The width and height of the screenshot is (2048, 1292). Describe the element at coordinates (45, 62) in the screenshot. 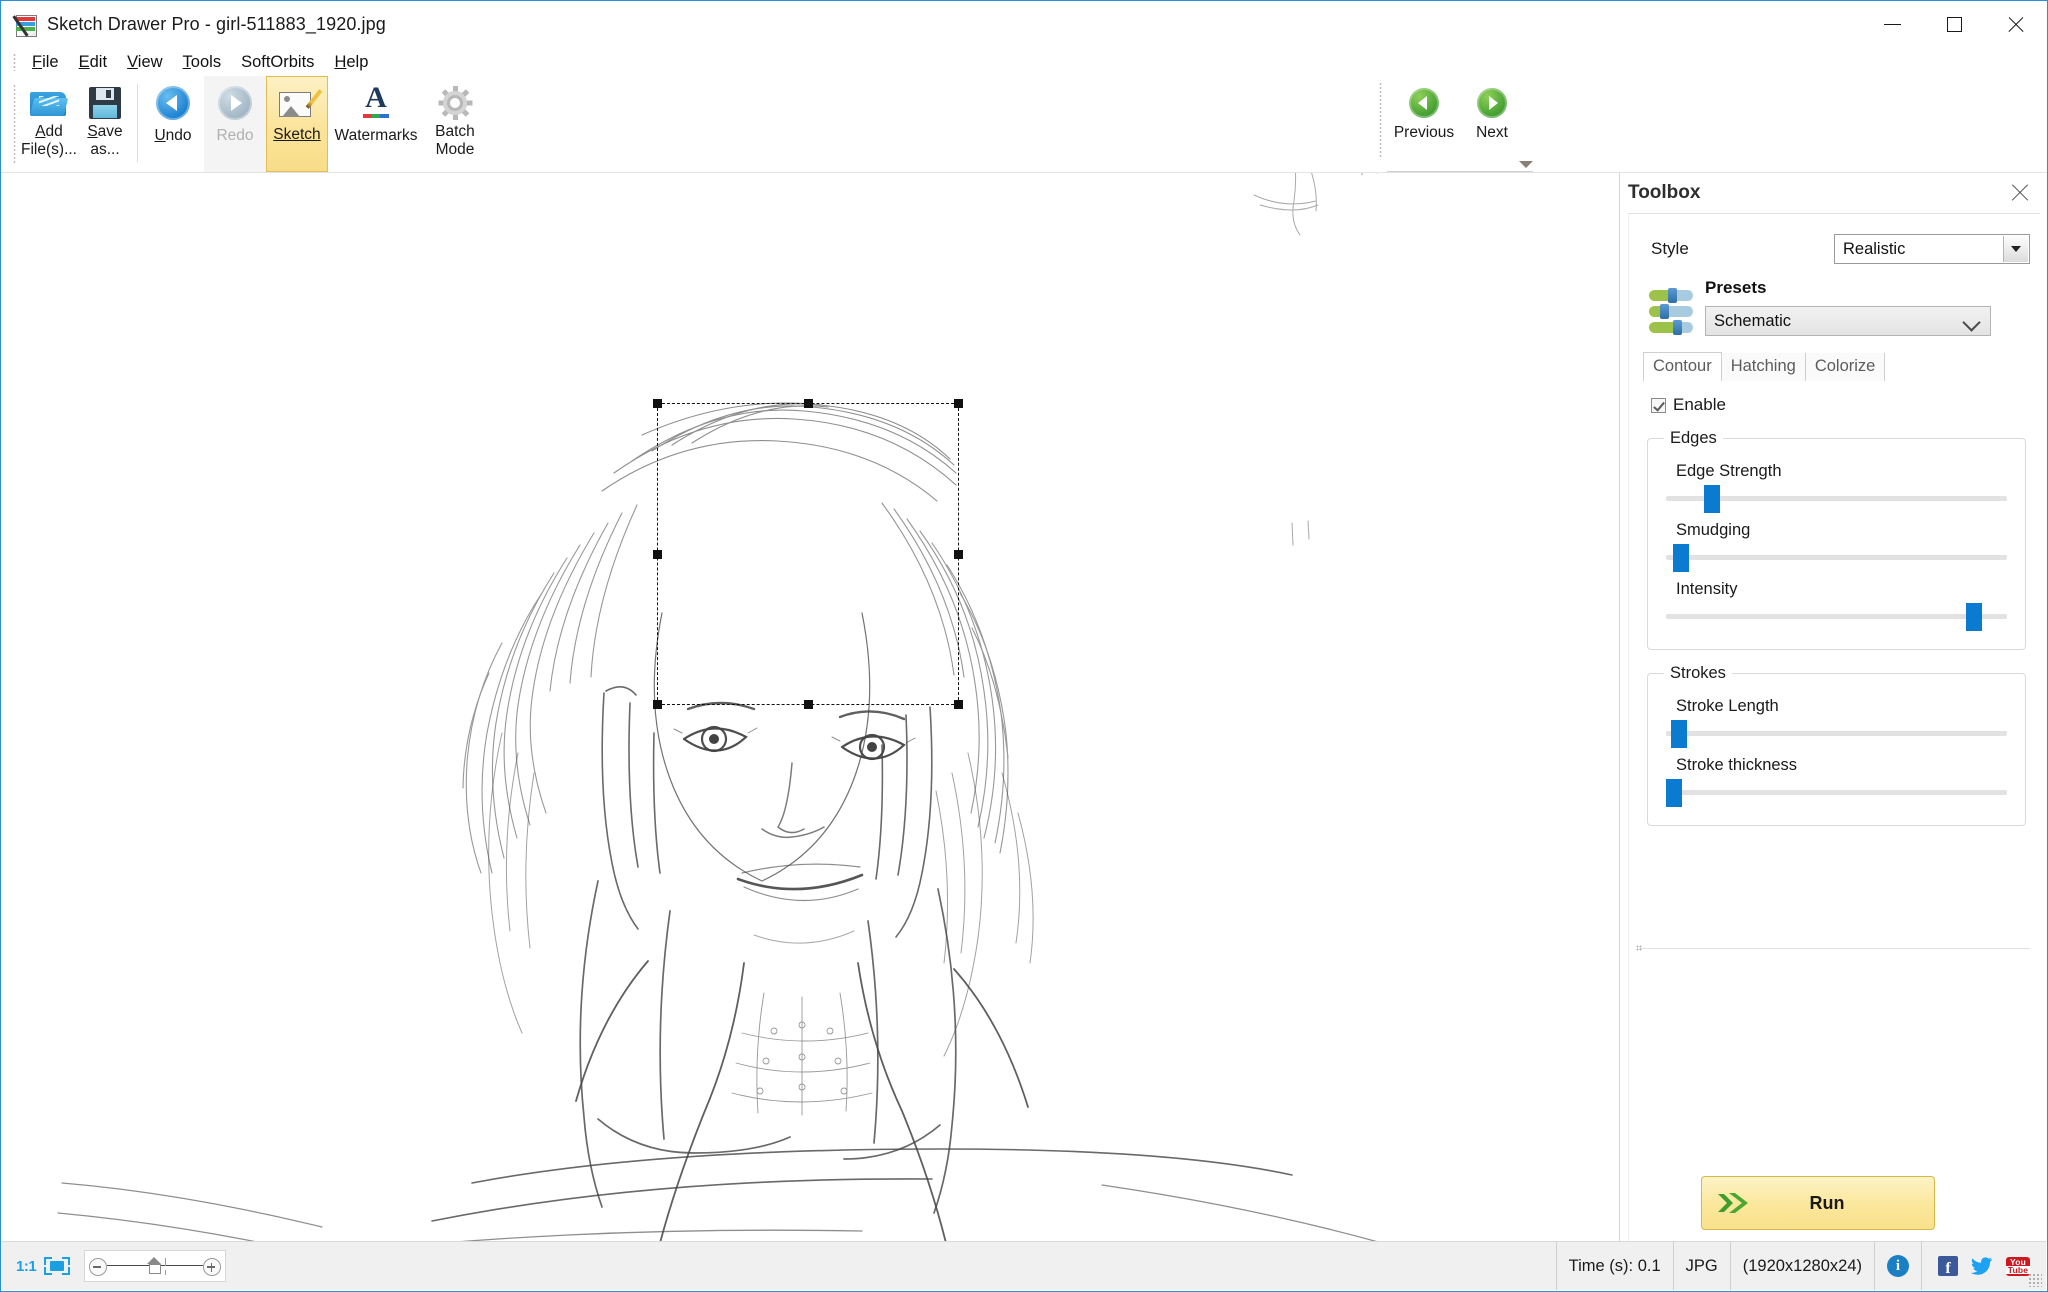

I see `menu-item-file: File` at that location.